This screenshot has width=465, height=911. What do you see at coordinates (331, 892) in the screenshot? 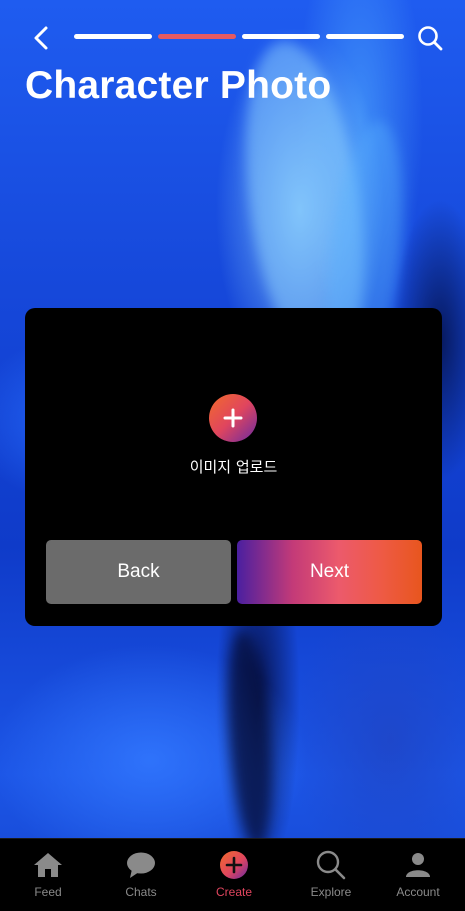
I see `nav-label-explore: Explore` at bounding box center [331, 892].